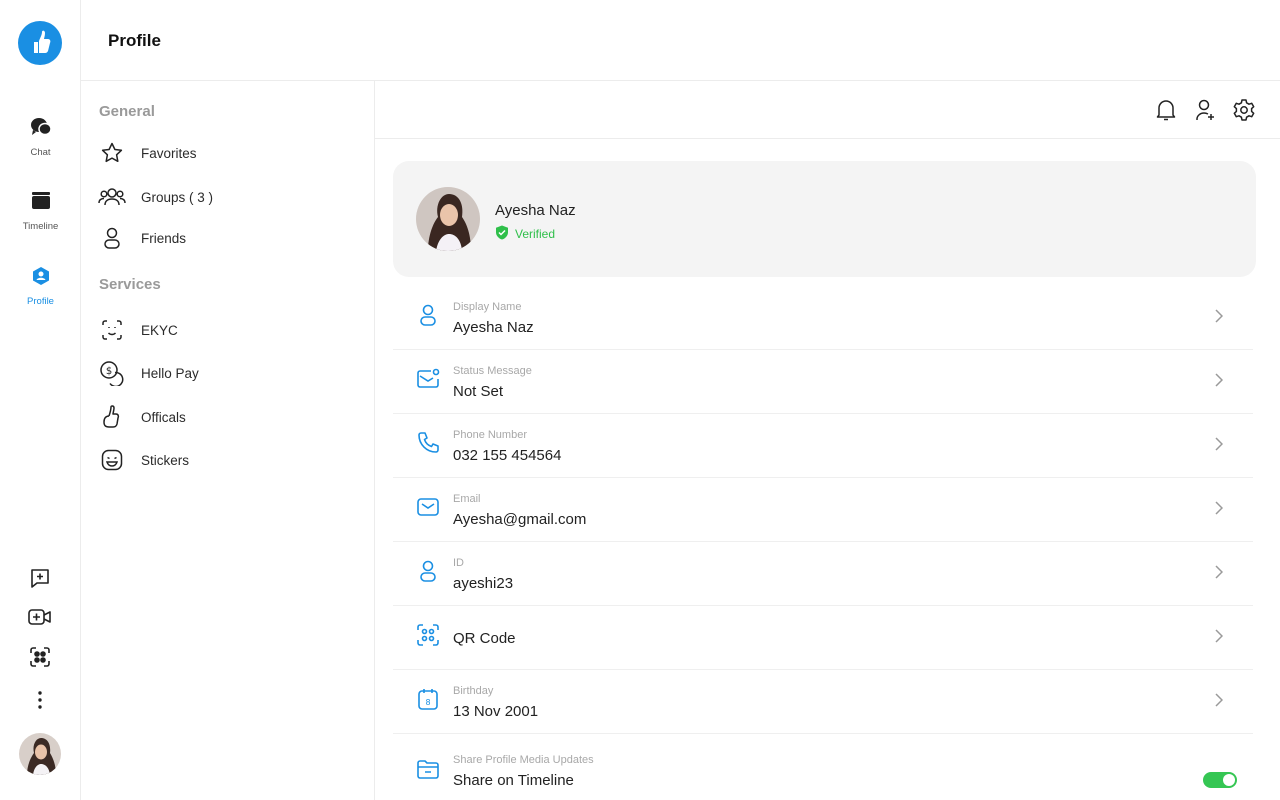 Image resolution: width=1280 pixels, height=800 pixels. Describe the element at coordinates (507, 455) in the screenshot. I see `field-value: 032 155 454564` at that location.